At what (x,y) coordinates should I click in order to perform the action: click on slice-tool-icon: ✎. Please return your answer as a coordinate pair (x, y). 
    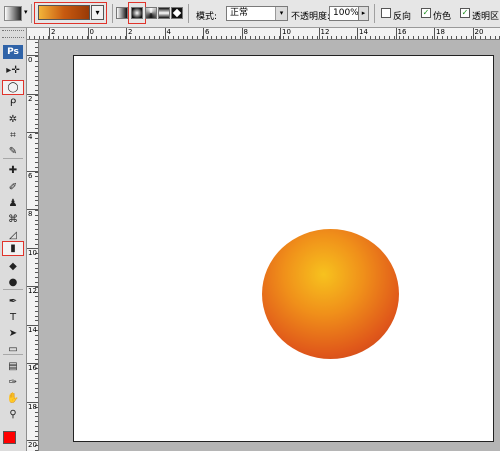
    Looking at the image, I should click on (13, 151).